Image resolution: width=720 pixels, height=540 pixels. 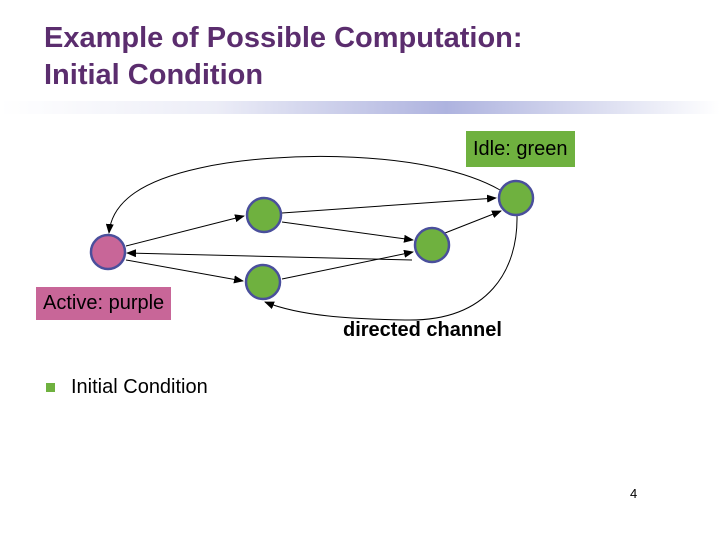 What do you see at coordinates (432, 245) in the screenshot?
I see `node-d-idle` at bounding box center [432, 245].